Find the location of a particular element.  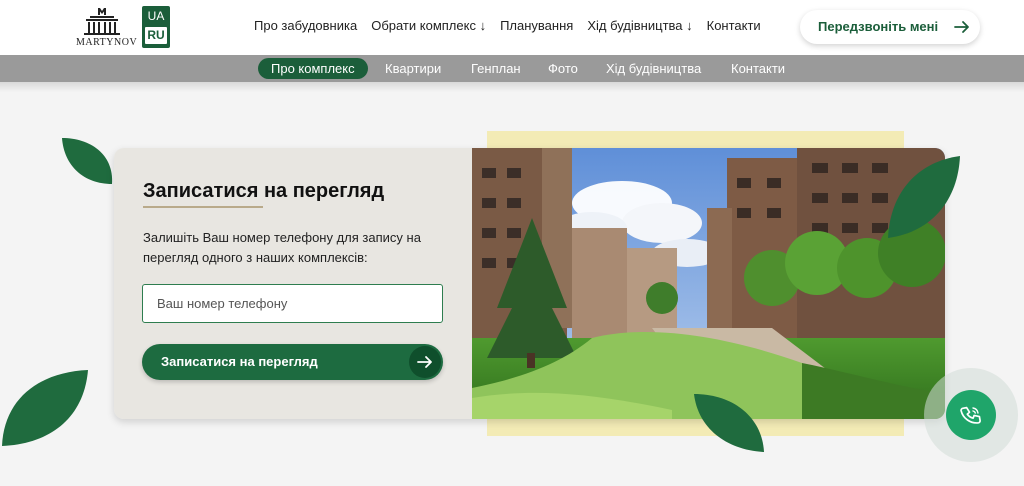

leaf-decoration-bottom-left is located at coordinates (45, 408).